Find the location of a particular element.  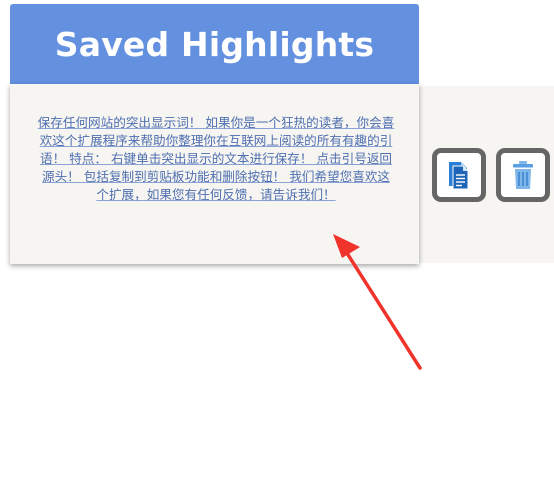

trash-icon is located at coordinates (523, 175).